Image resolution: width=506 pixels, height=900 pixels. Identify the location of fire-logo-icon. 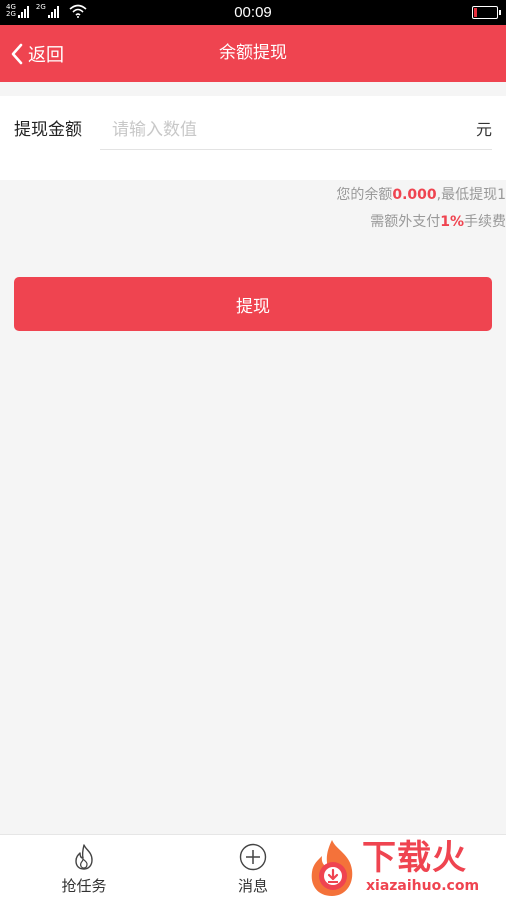
(332, 868).